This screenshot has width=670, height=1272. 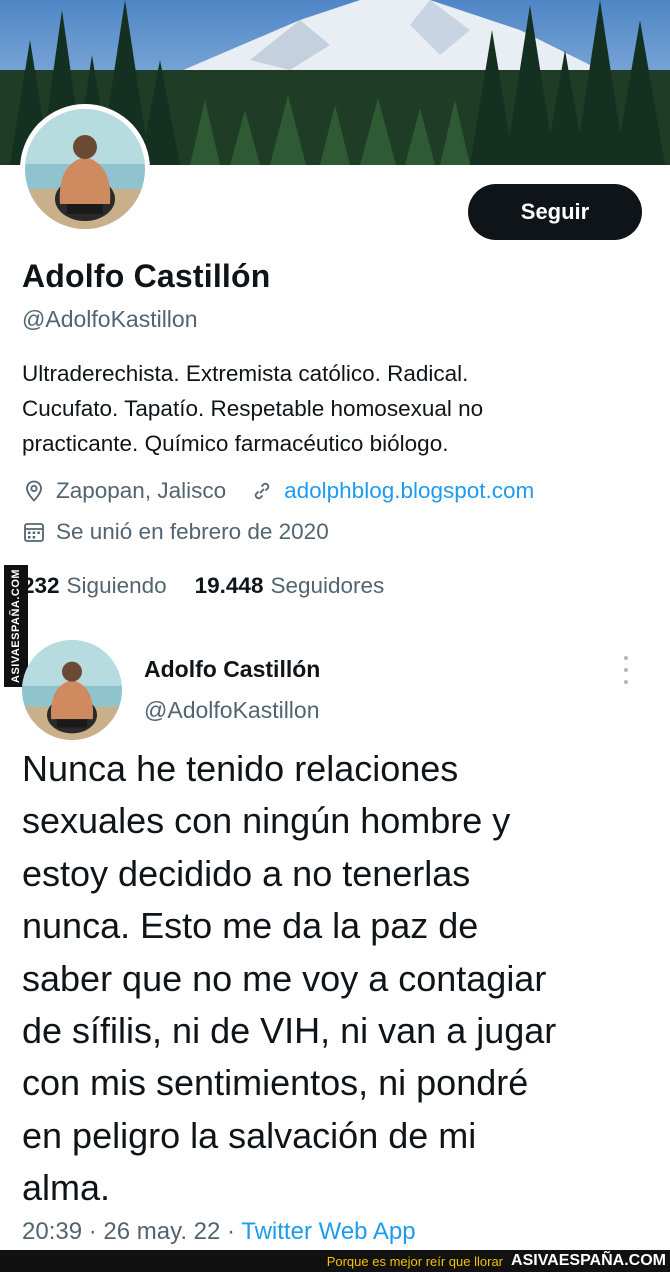 I want to click on profile-joined-date: Se unió en febrero de 2020, so click(x=192, y=531).